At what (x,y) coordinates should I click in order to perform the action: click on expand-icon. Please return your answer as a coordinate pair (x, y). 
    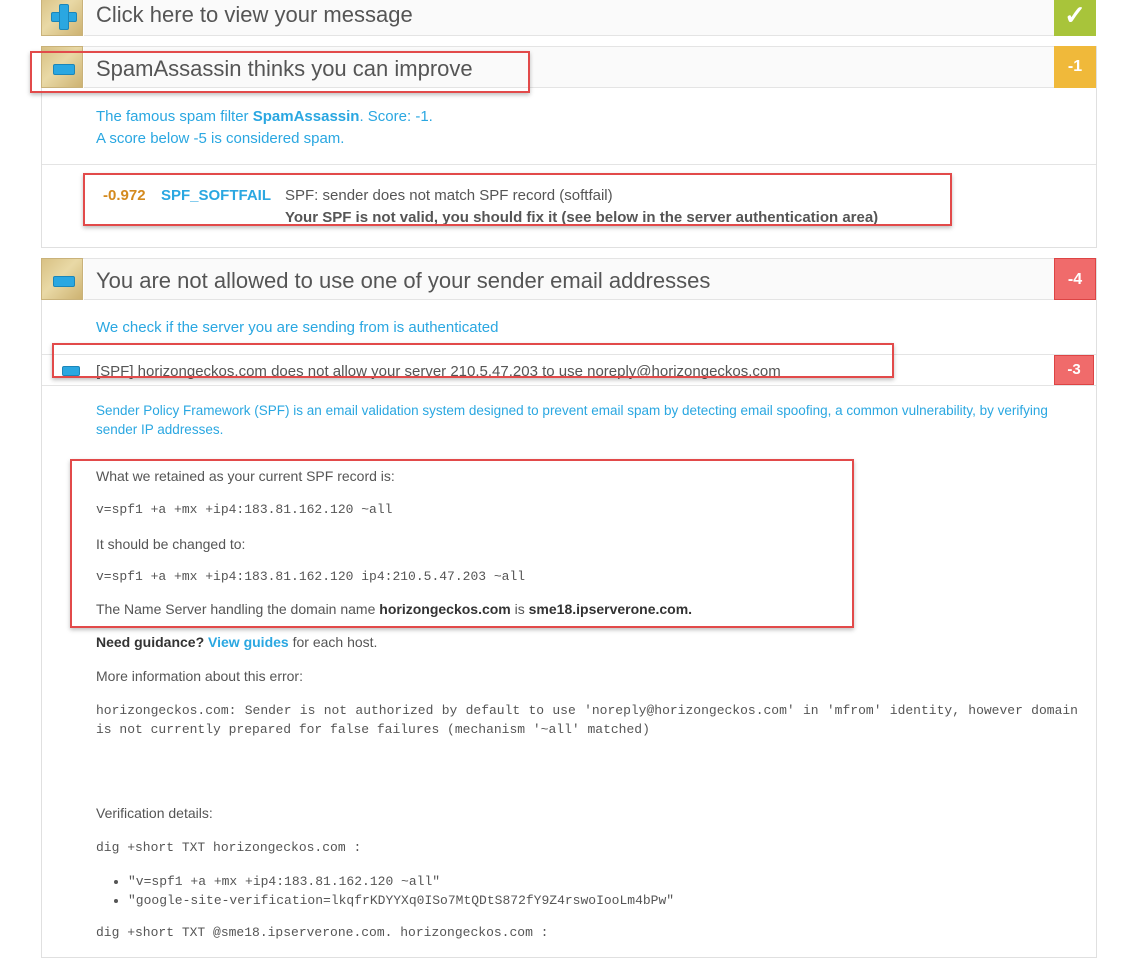
    Looking at the image, I should click on (62, 18).